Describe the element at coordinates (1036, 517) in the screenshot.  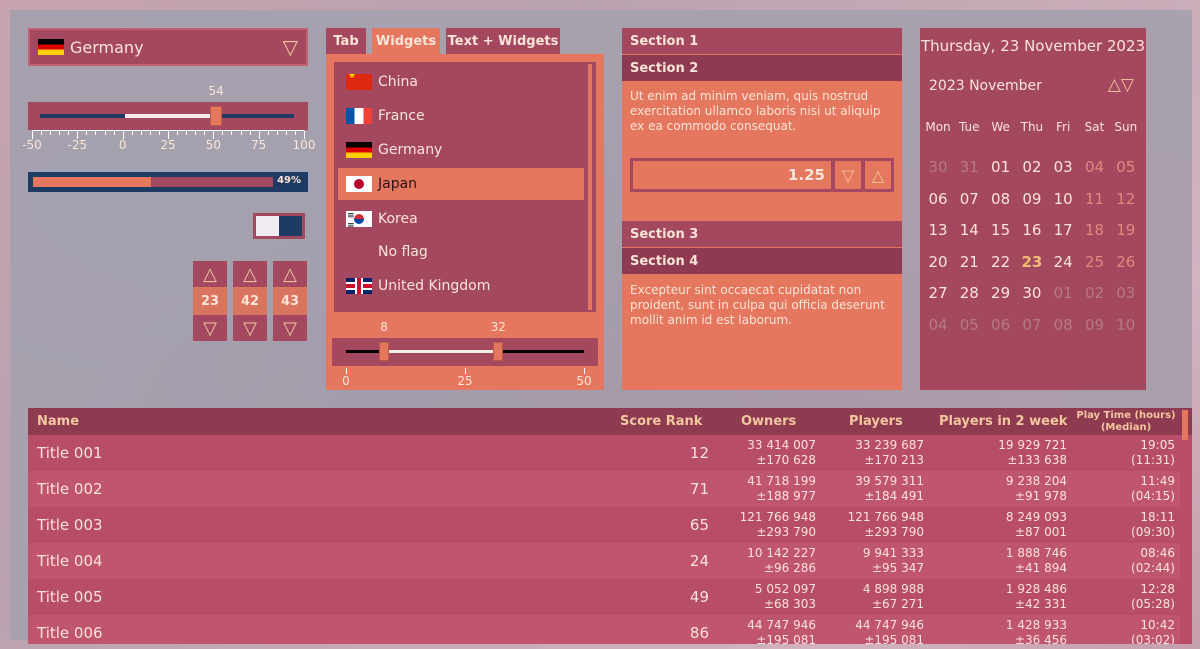
I see `cell-players-2-week-value: 8 249 093` at that location.